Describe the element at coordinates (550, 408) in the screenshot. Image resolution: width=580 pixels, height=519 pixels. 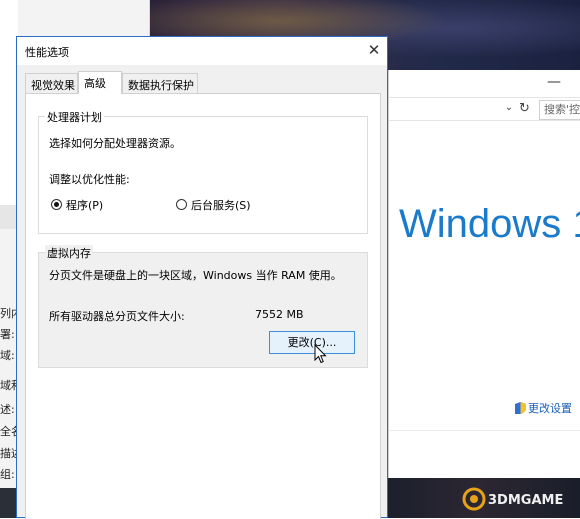
I see `change-settings-label: 更改设置` at that location.